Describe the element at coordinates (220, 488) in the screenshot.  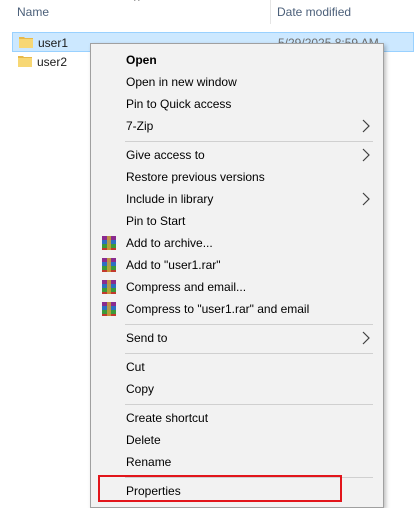
I see `highlight-annotation-box` at that location.